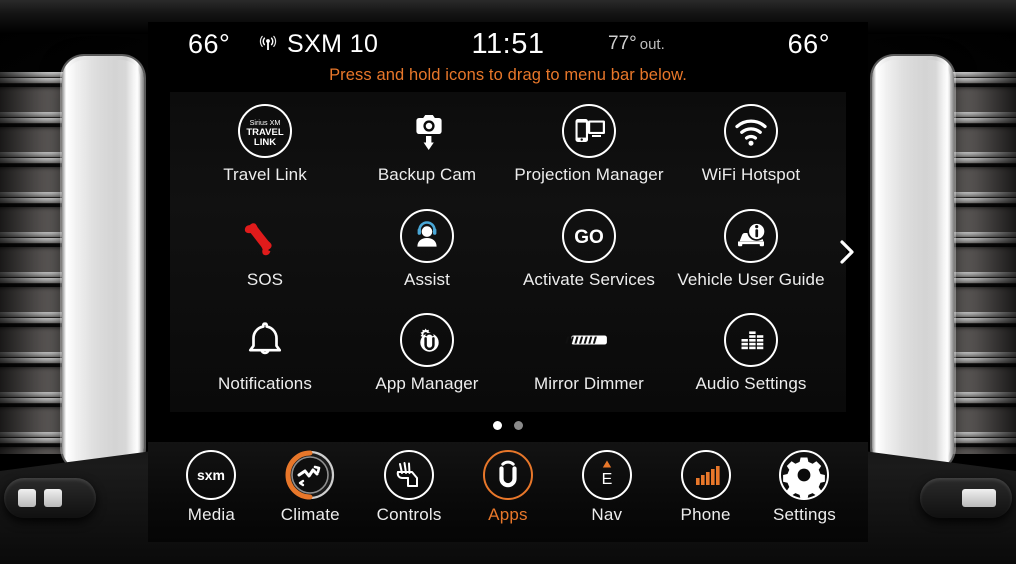 This screenshot has width=1016, height=564. What do you see at coordinates (913, 263) in the screenshot?
I see `chrome-trim-right` at bounding box center [913, 263].